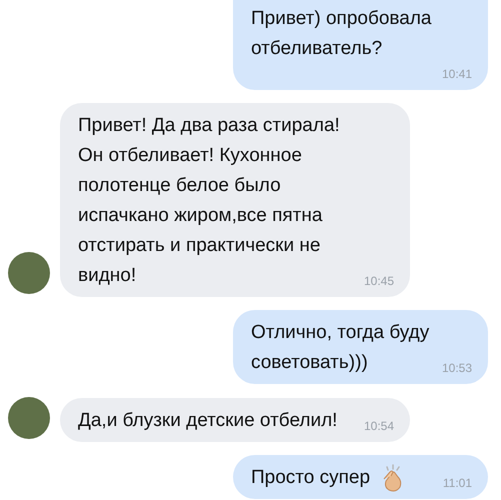 This screenshot has width=501, height=500. What do you see at coordinates (208, 421) in the screenshot?
I see `message-text: Да,и блузки детские отбелил!` at bounding box center [208, 421].